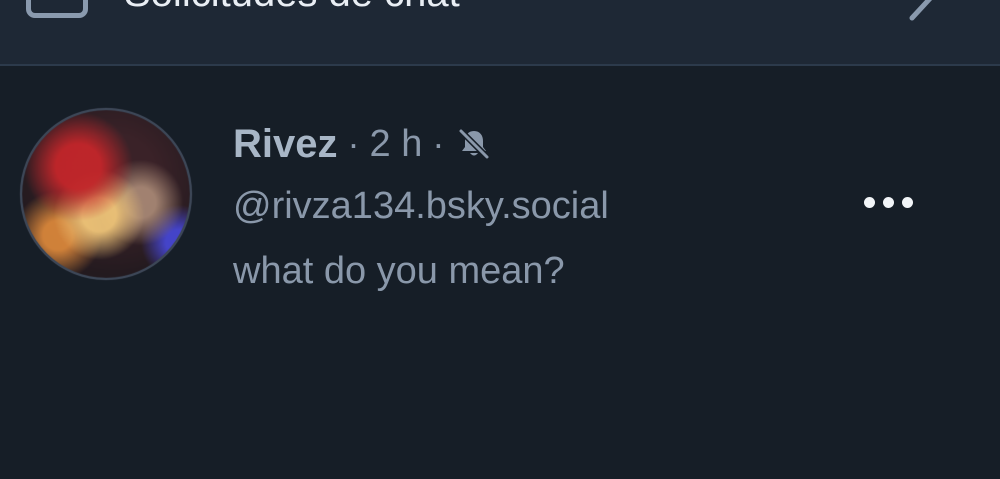 The width and height of the screenshot is (1000, 479). Describe the element at coordinates (921, 10) in the screenshot. I see `chevron-right-icon` at that location.